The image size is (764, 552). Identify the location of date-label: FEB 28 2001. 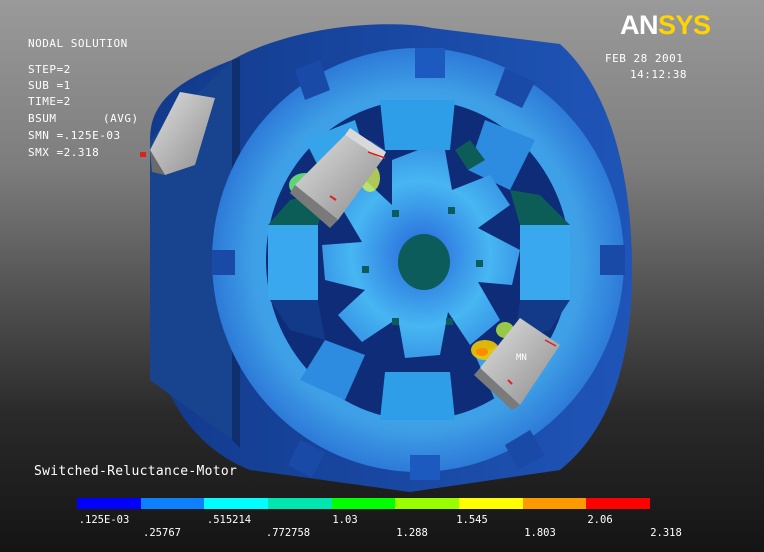
(644, 58).